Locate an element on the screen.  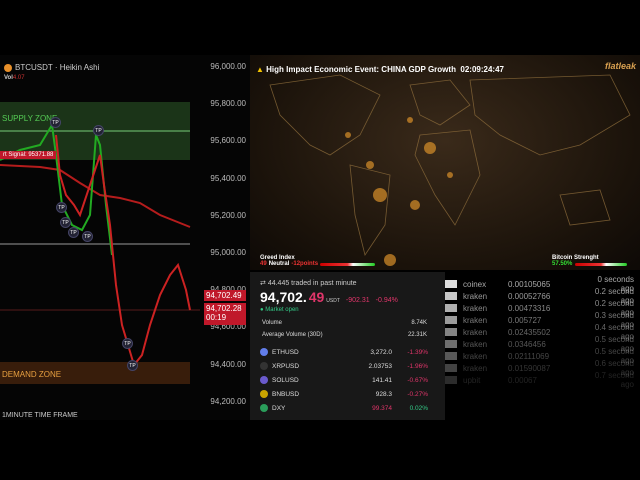
axis-label: 94,400.00 is located at coordinates (228, 364).